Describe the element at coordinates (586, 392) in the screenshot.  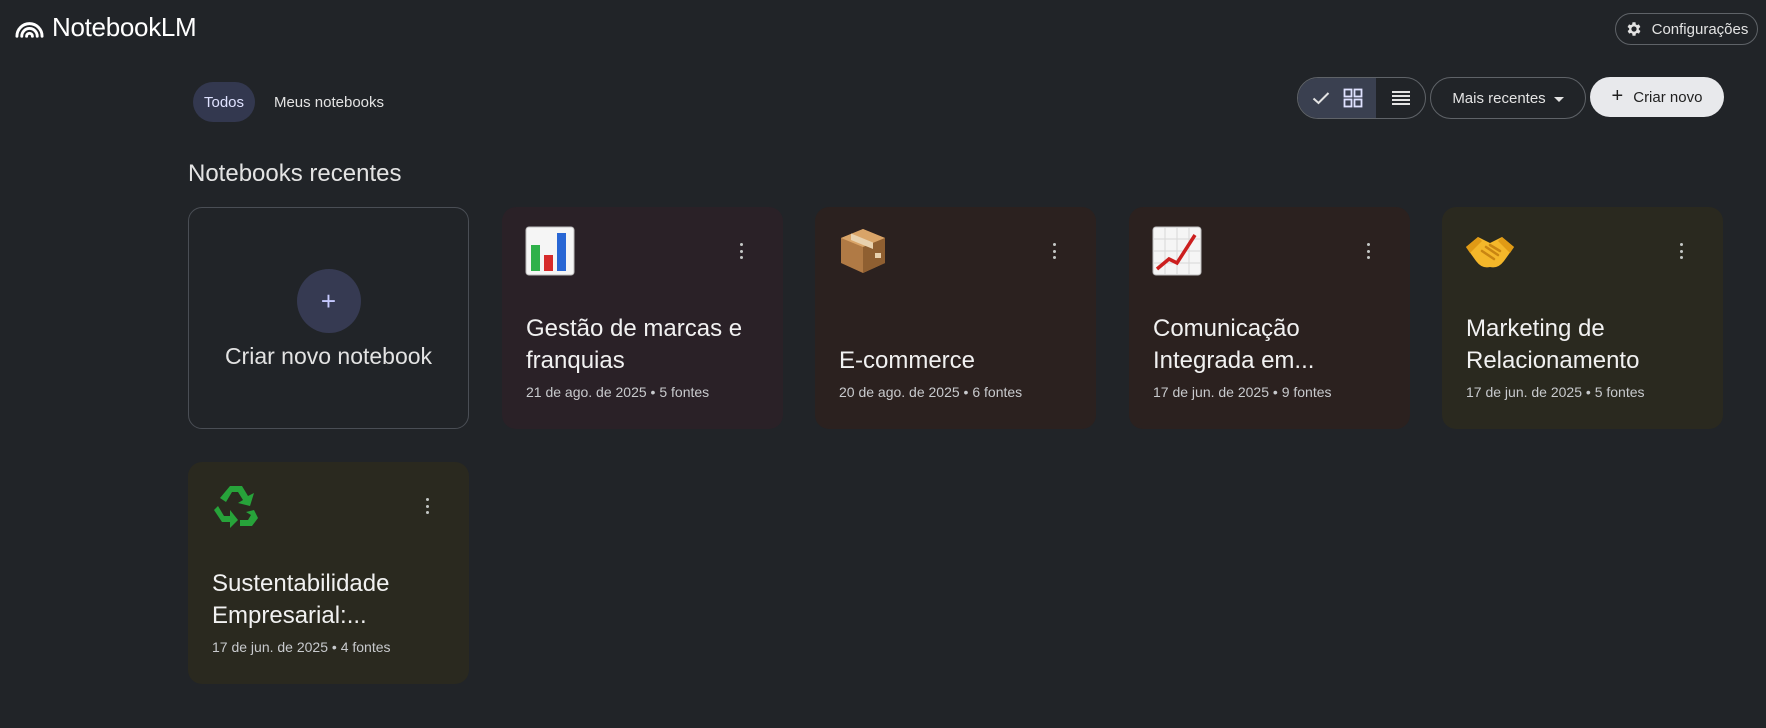
I see `notebook-date: 21 de ago. de 2025` at that location.